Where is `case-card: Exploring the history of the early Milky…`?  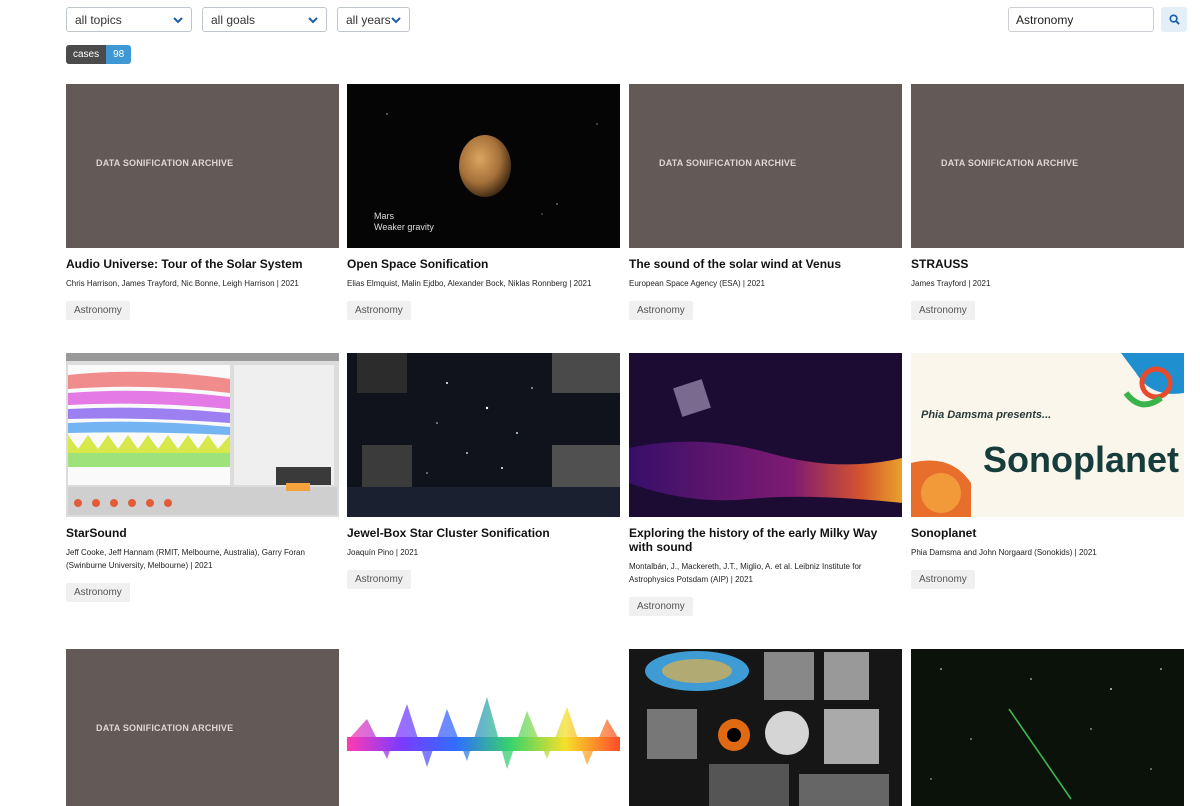
case-card: Exploring the history of the early Milky… is located at coordinates (765, 484).